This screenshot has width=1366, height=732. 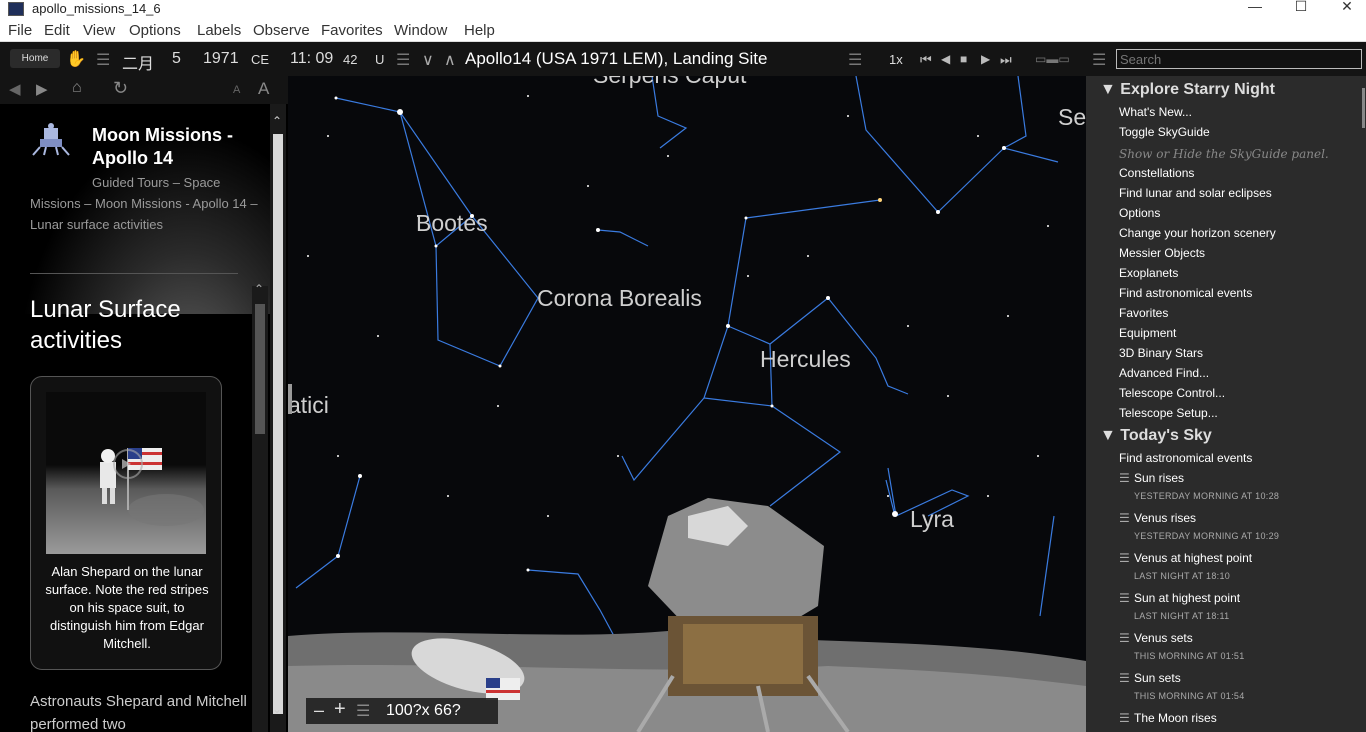 What do you see at coordinates (1239, 59) in the screenshot?
I see `search-input` at bounding box center [1239, 59].